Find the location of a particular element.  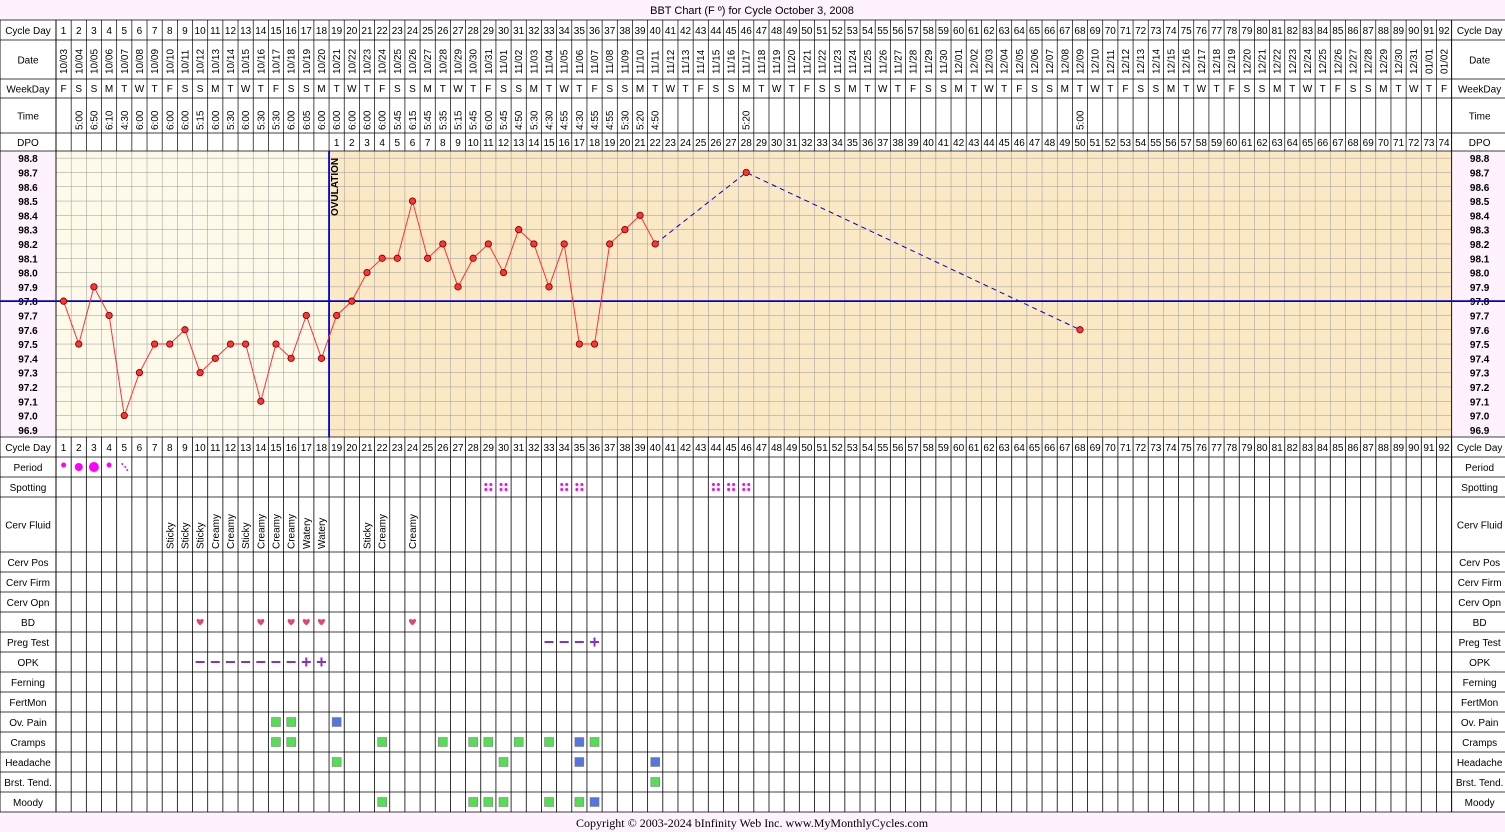

row-label-right: Spotting is located at coordinates (1479, 488).